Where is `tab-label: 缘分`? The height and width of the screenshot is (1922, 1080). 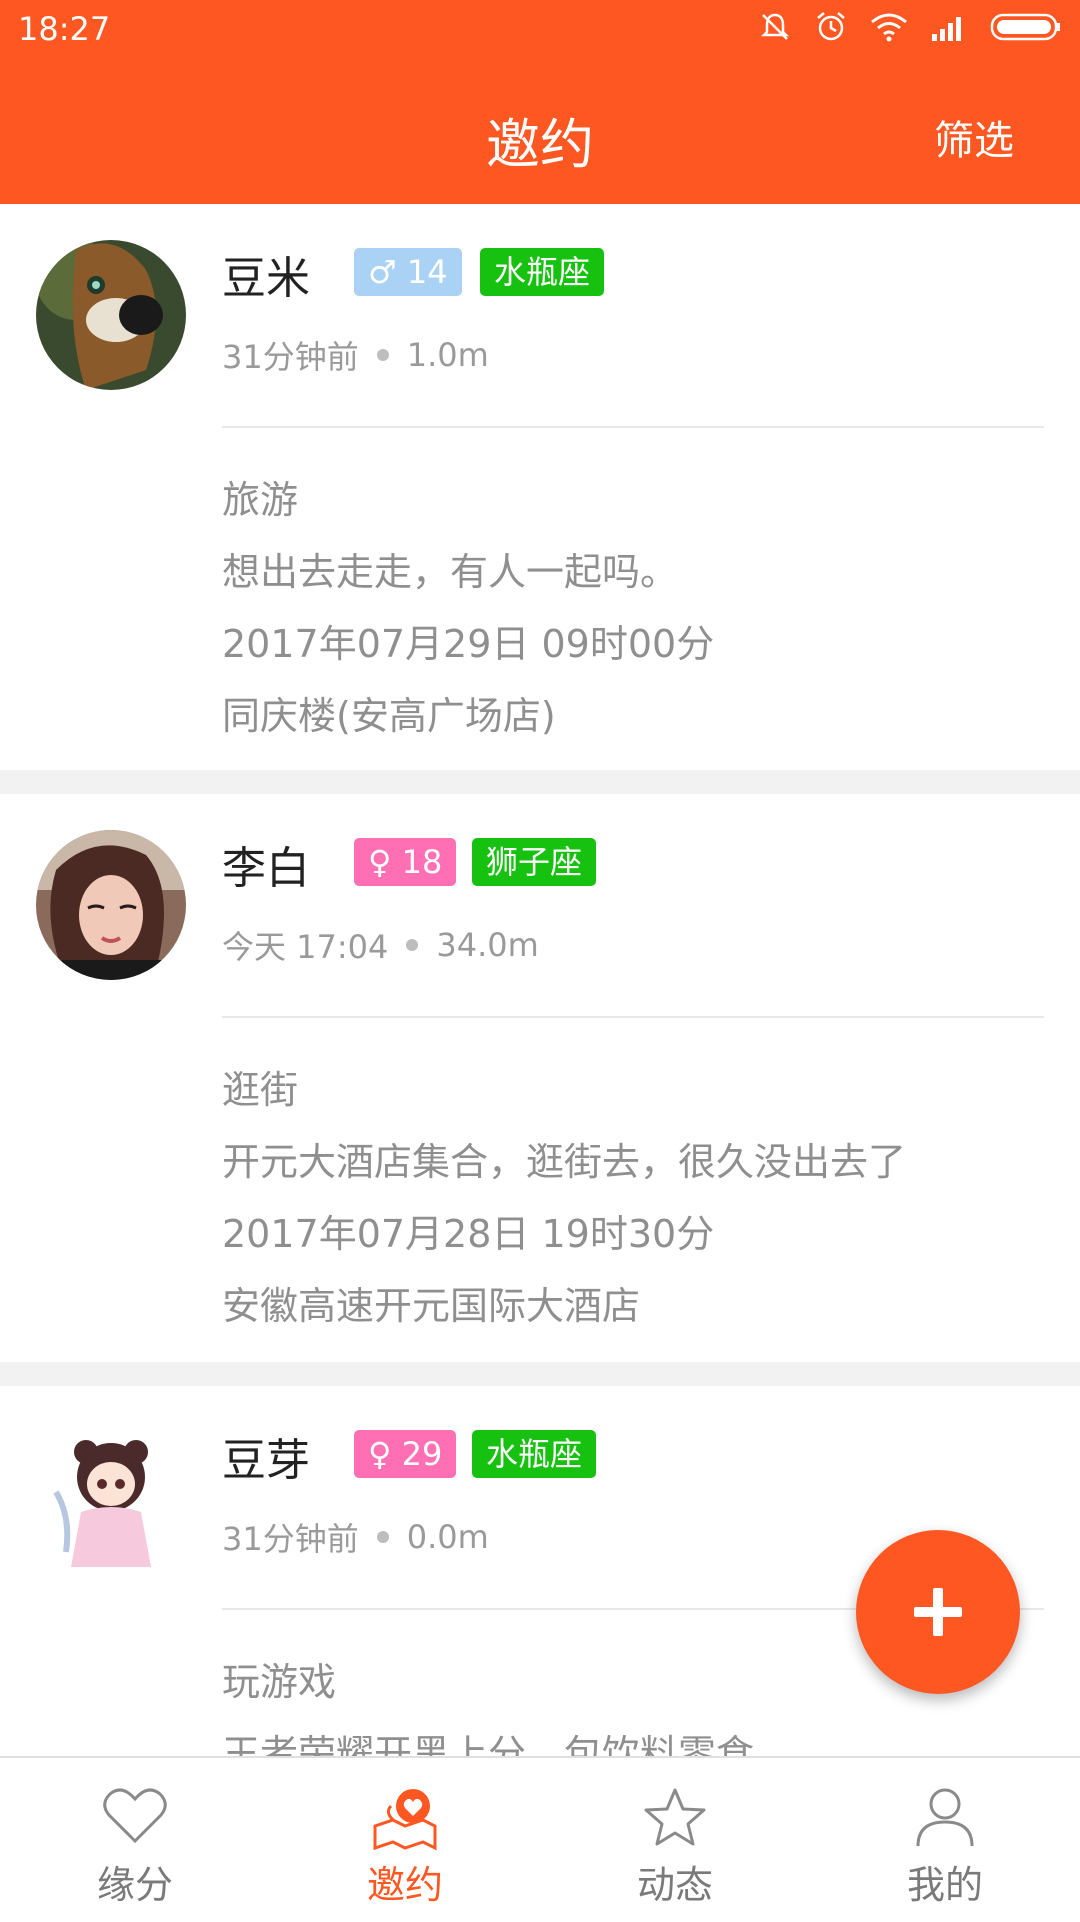 tab-label: 缘分 is located at coordinates (134, 1885).